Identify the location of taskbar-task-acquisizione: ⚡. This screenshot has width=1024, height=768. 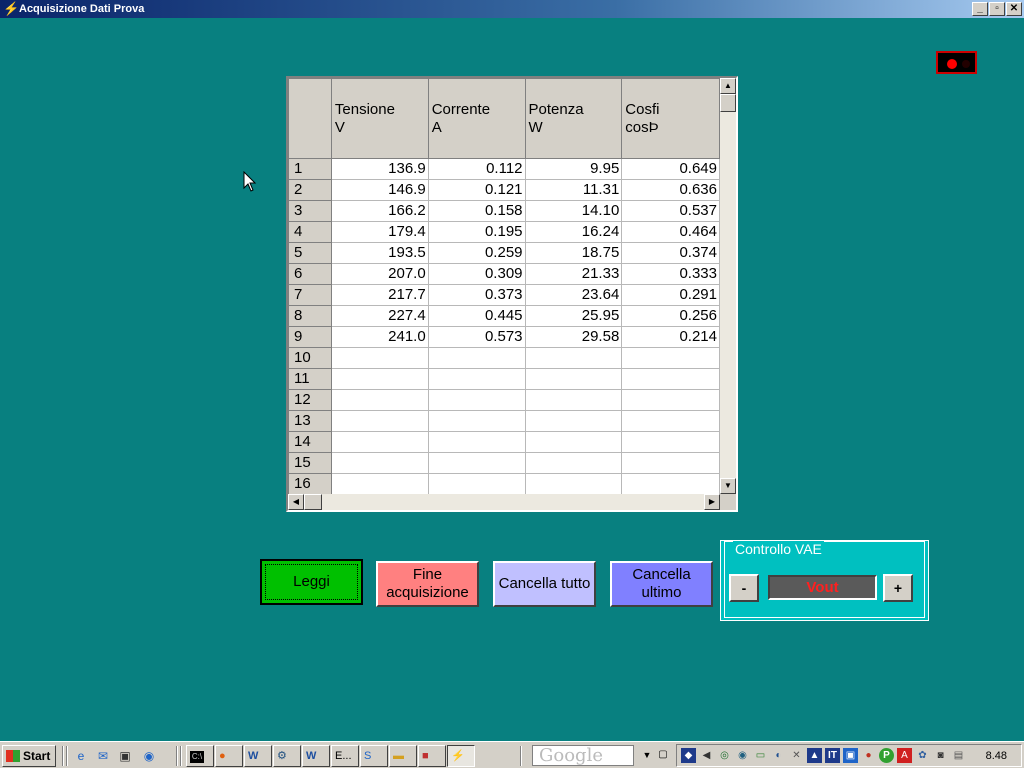
(461, 756).